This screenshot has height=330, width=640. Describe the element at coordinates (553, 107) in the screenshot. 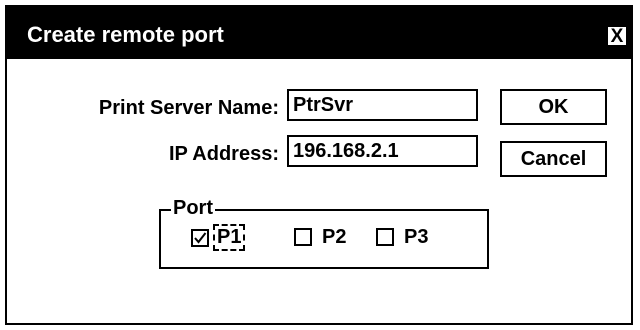

I see `ok-button: OK` at that location.